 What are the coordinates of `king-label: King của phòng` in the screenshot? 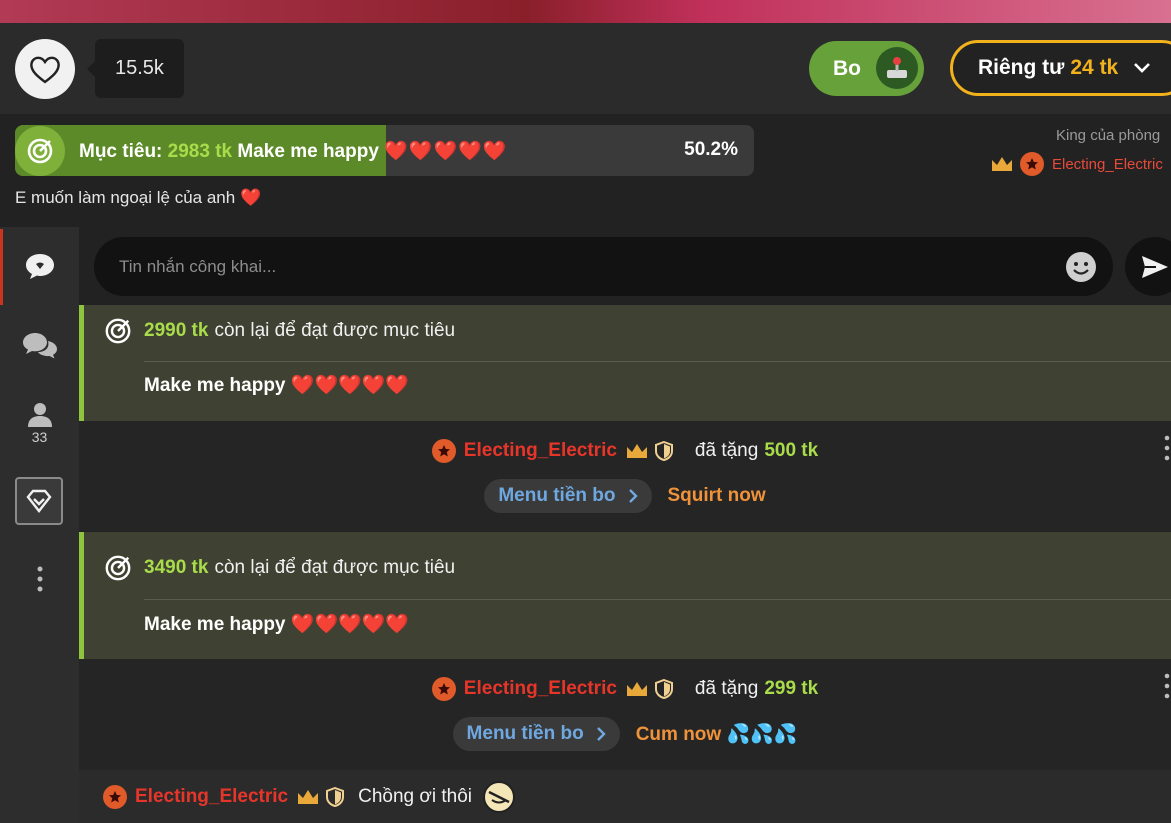 It's located at (1108, 135).